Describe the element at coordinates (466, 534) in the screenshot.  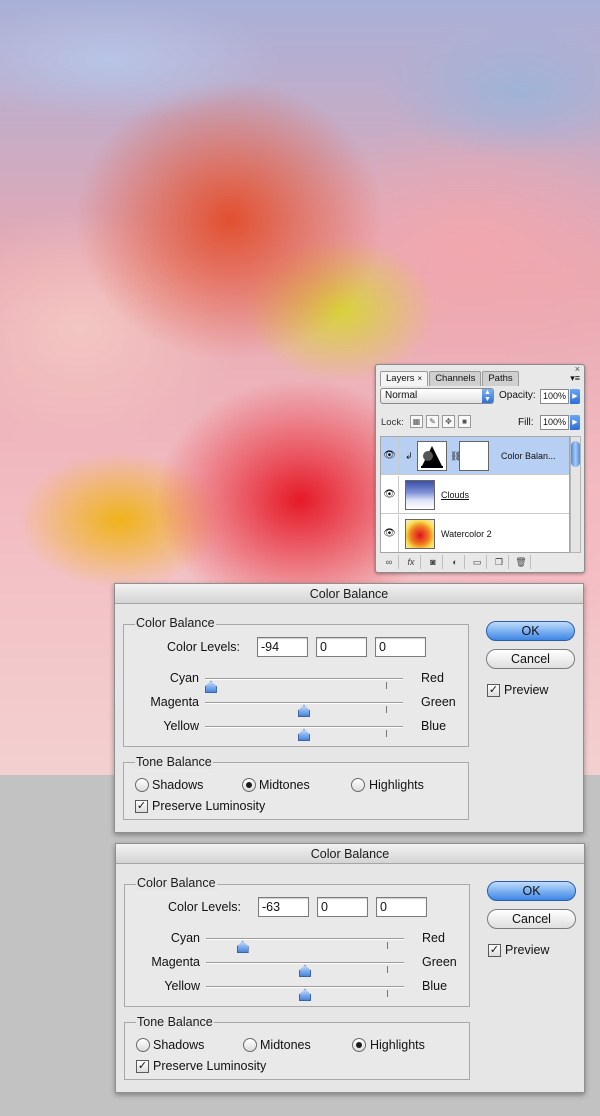
I see `layer-name: Watercolor 2` at that location.